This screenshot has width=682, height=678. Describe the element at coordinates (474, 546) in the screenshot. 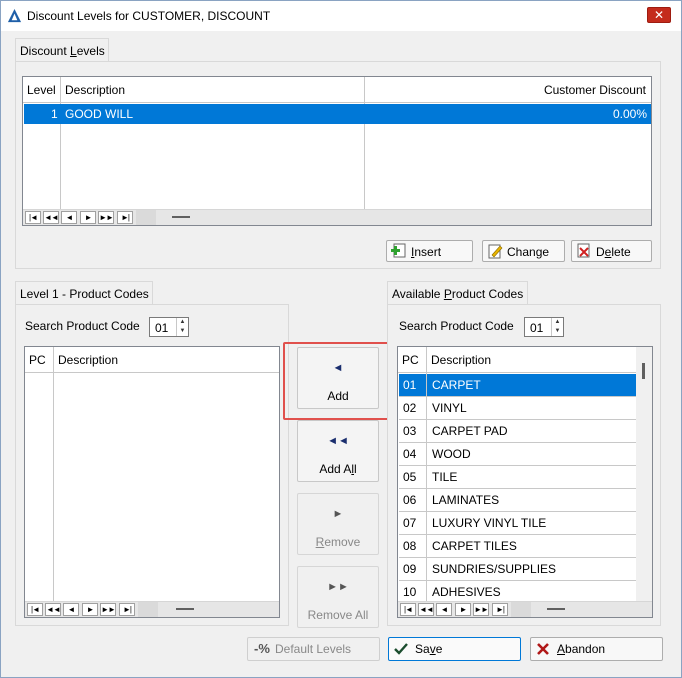

I see `row-description: CARPET TILES` at that location.